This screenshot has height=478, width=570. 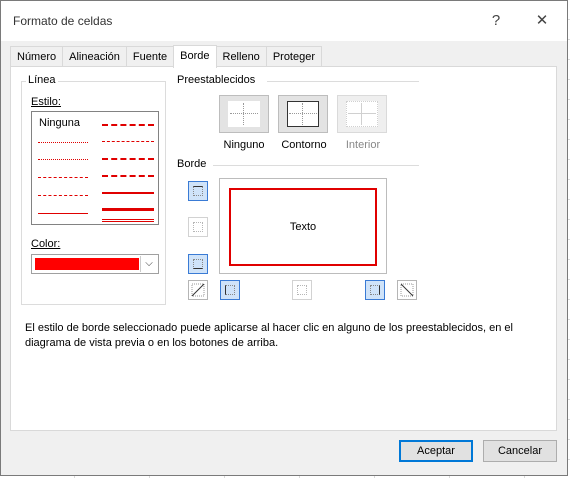 I want to click on line-style-thick-solid, so click(x=128, y=209).